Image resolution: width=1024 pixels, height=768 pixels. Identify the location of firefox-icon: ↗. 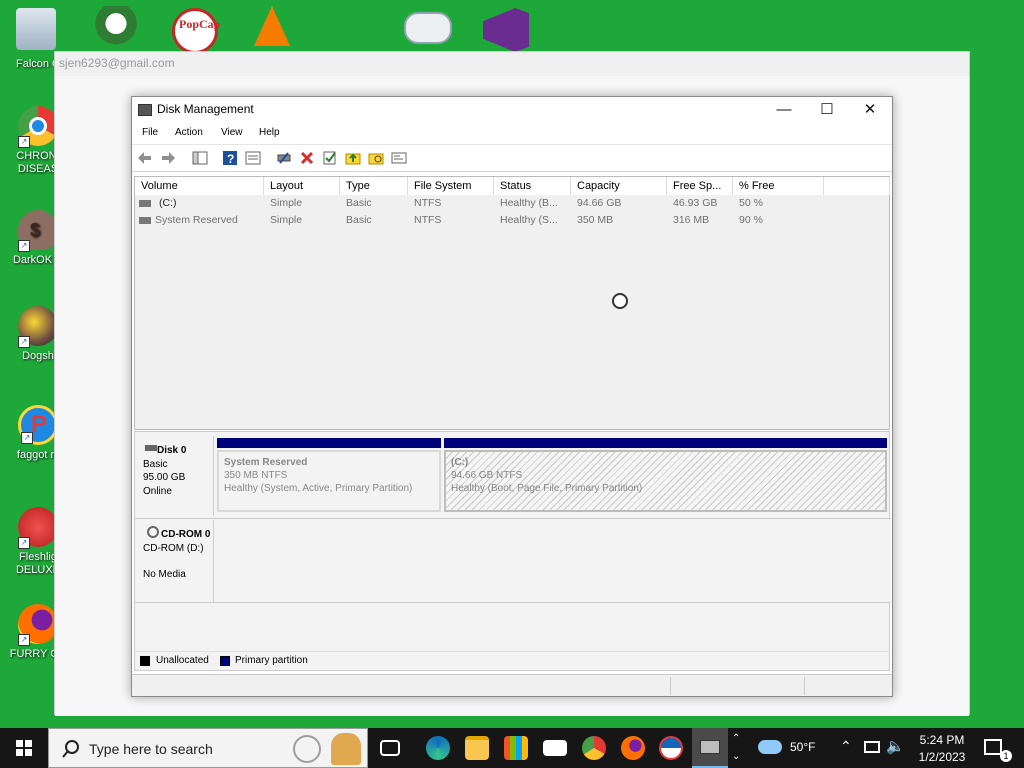
(38, 625).